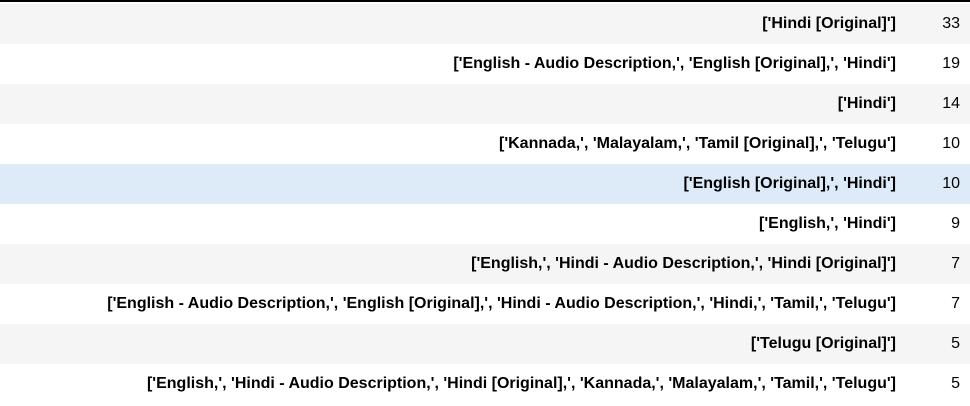 This screenshot has height=406, width=970. Describe the element at coordinates (829, 23) in the screenshot. I see `row-index-label: ['Hindi [Original]']` at that location.